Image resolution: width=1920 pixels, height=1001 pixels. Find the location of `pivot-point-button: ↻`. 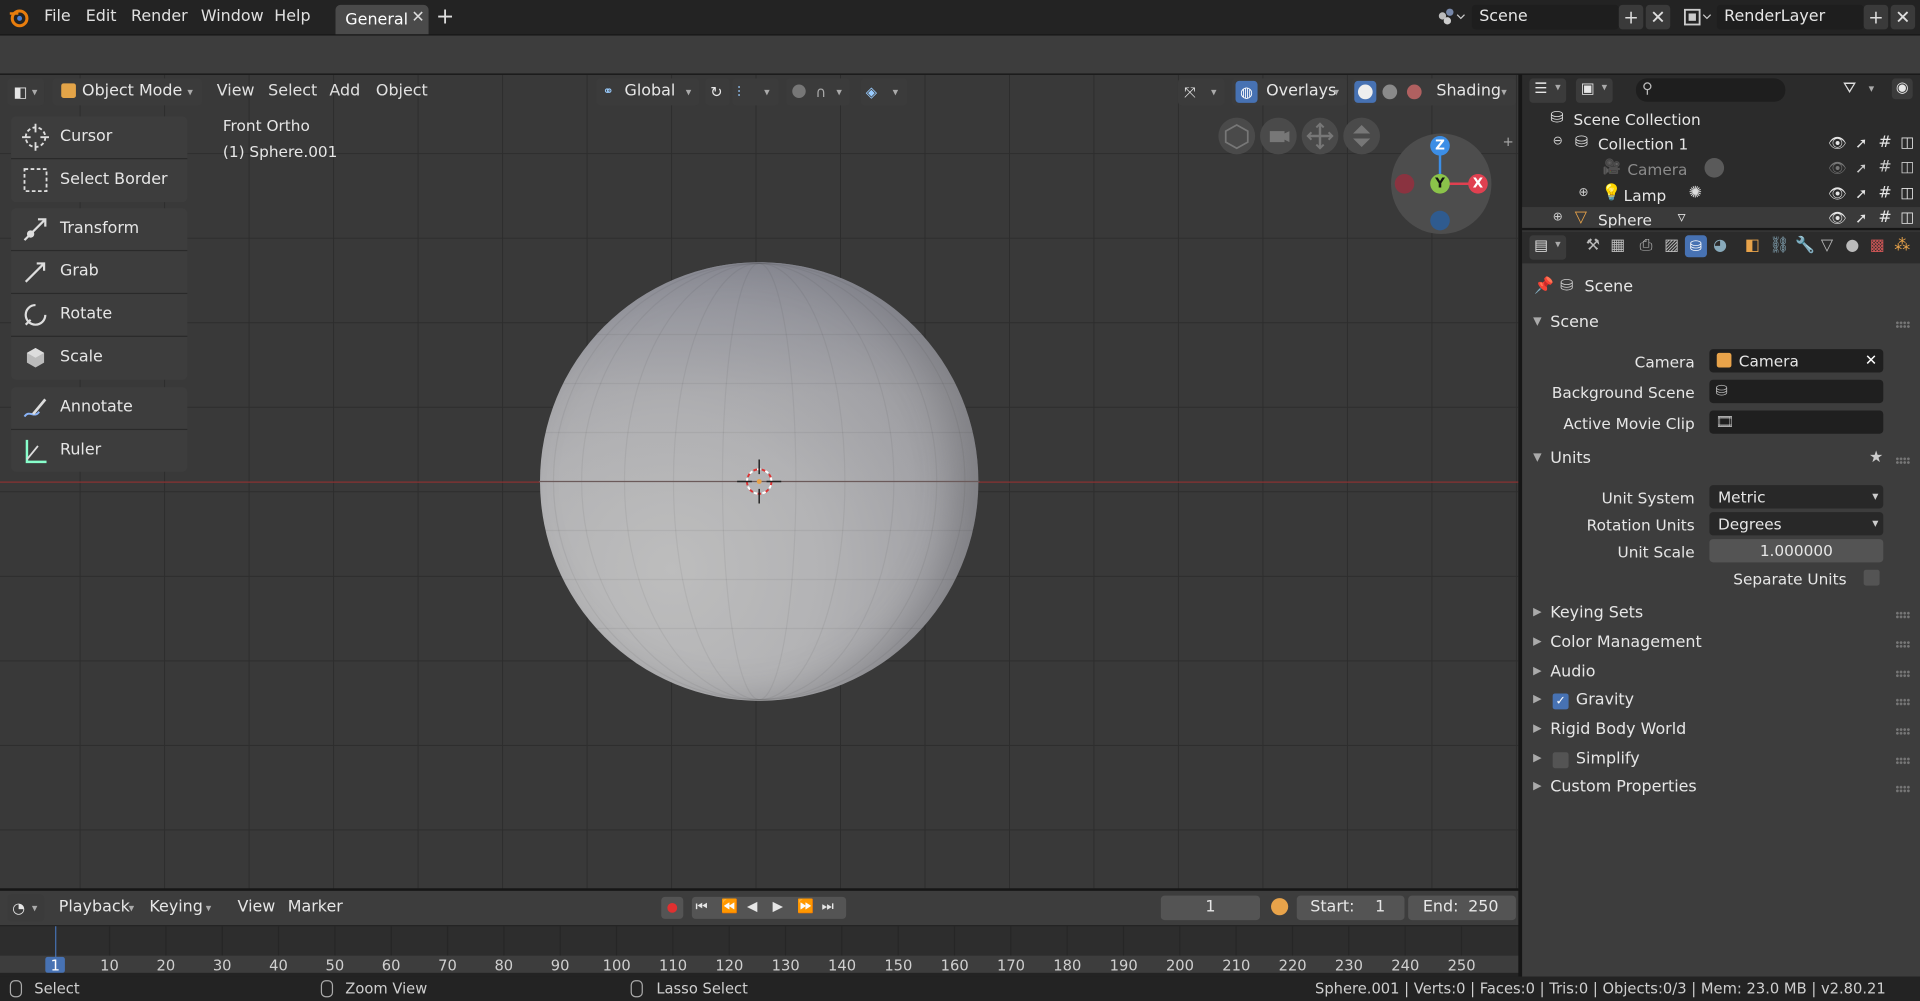

pivot-point-button: ↻ is located at coordinates (717, 92).